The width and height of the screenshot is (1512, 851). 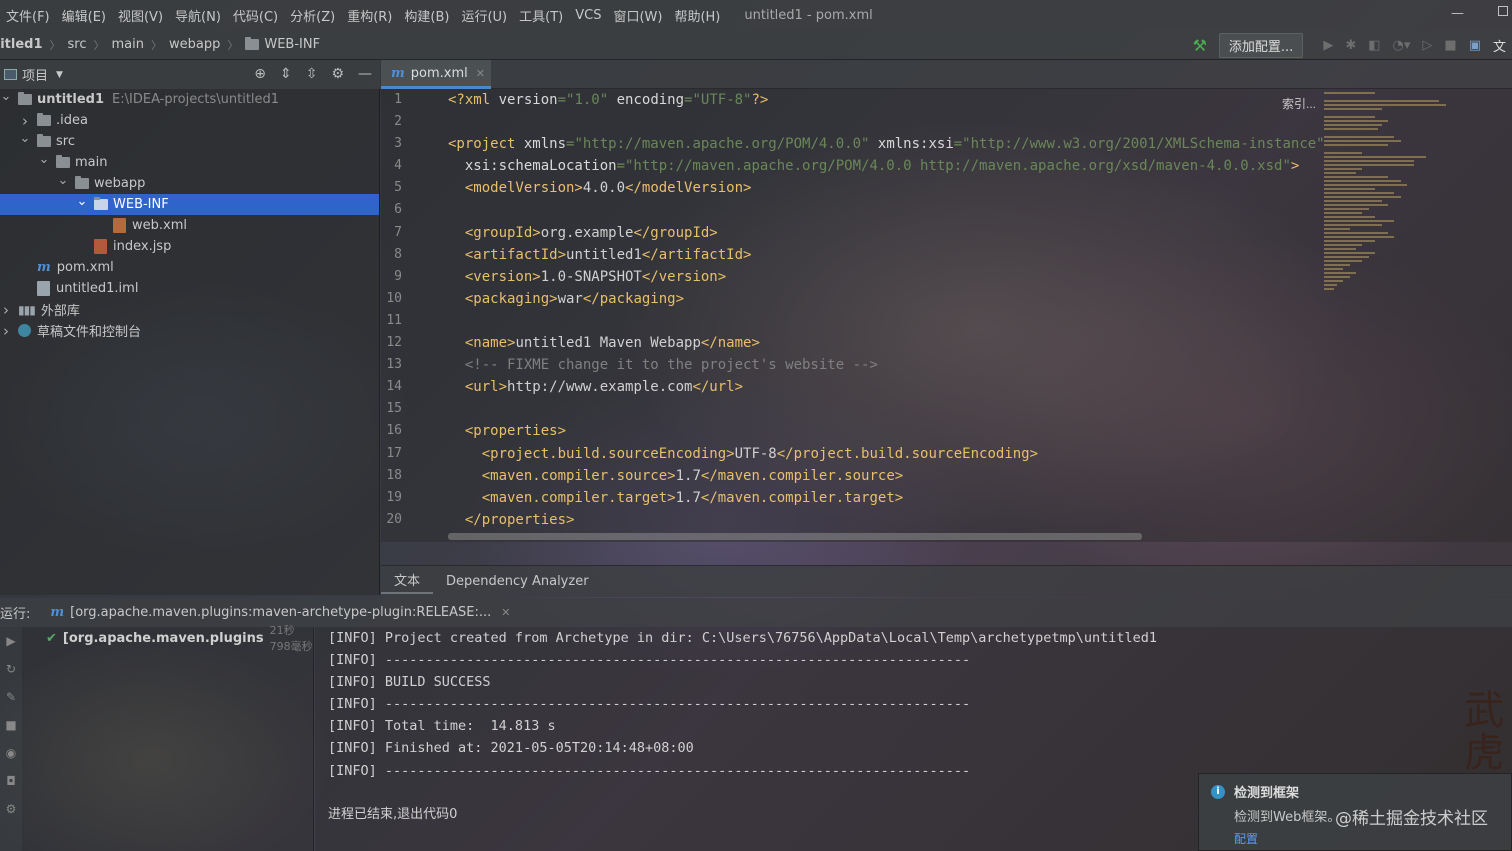 I want to click on wrench-icon: ✎, so click(x=11, y=697).